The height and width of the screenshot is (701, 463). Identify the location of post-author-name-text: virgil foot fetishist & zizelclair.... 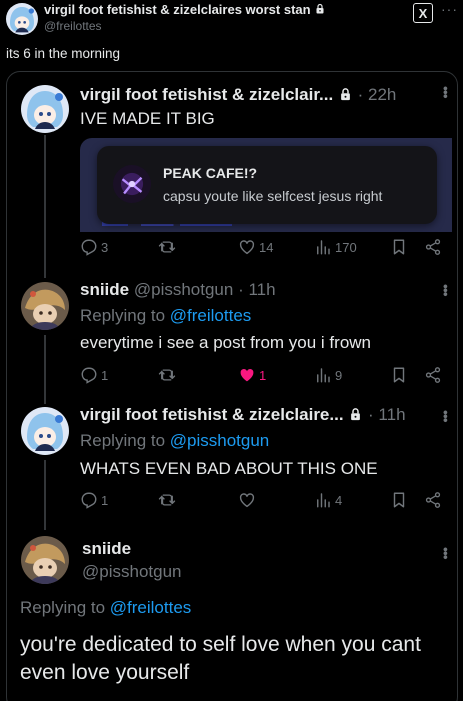
(207, 94).